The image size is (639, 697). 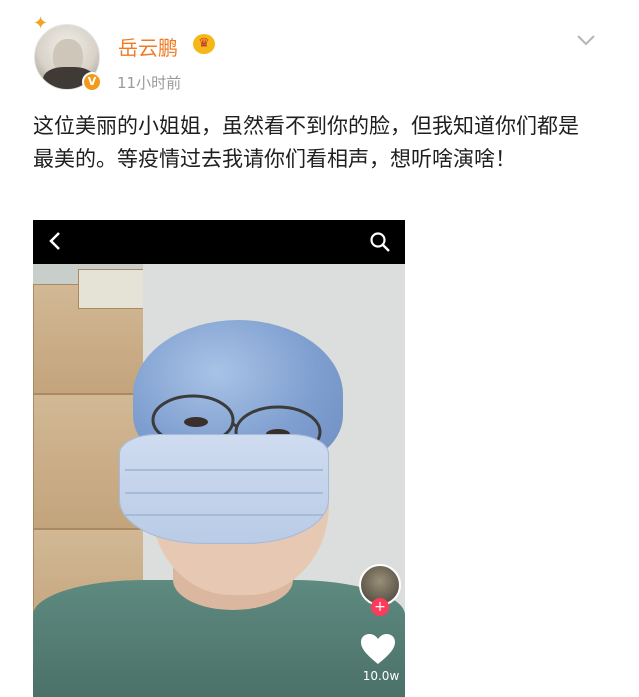 I want to click on chevron-down-icon, so click(x=586, y=40).